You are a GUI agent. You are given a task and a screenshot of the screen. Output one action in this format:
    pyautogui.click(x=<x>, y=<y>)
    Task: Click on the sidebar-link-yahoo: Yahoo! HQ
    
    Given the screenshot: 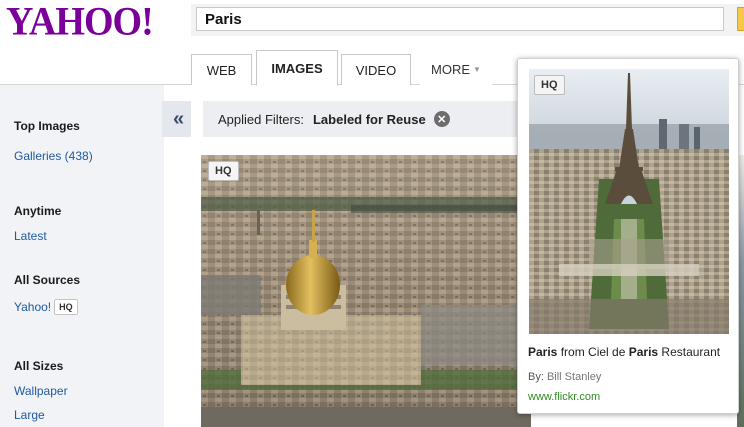 What is the action you would take?
    pyautogui.click(x=46, y=307)
    